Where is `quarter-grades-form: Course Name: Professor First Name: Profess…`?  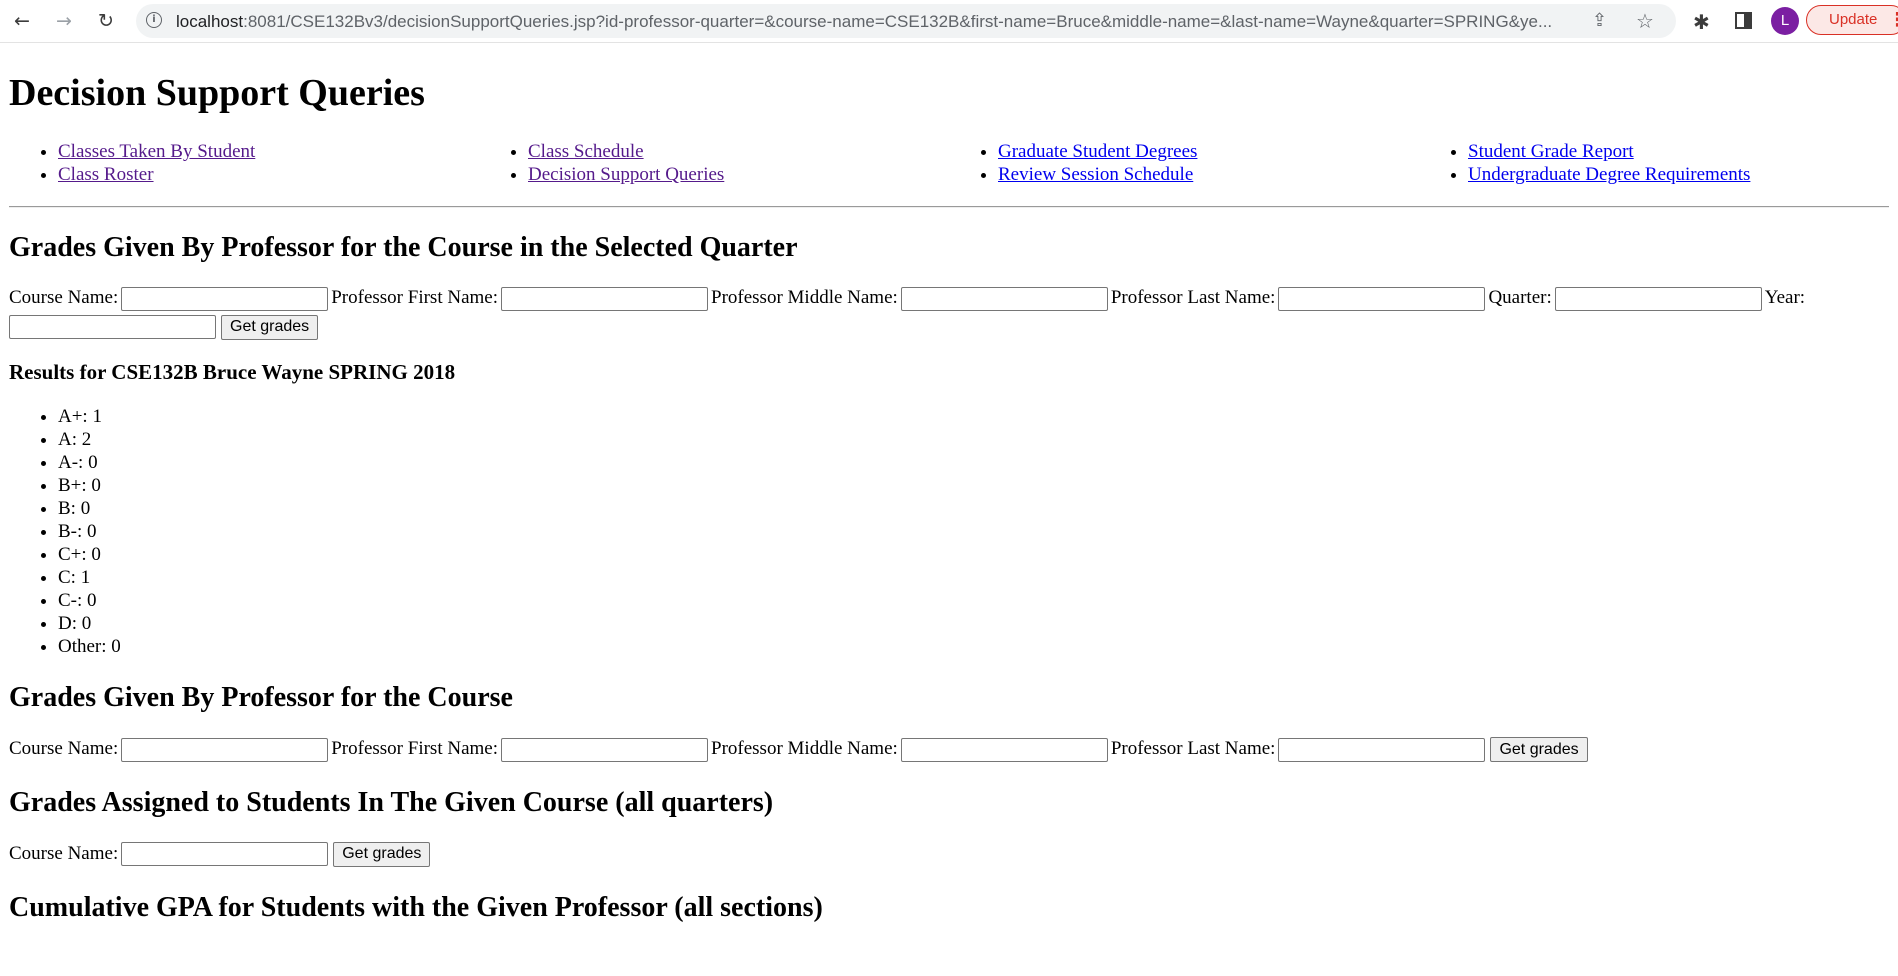 quarter-grades-form: Course Name: Professor First Name: Profess… is located at coordinates (949, 312).